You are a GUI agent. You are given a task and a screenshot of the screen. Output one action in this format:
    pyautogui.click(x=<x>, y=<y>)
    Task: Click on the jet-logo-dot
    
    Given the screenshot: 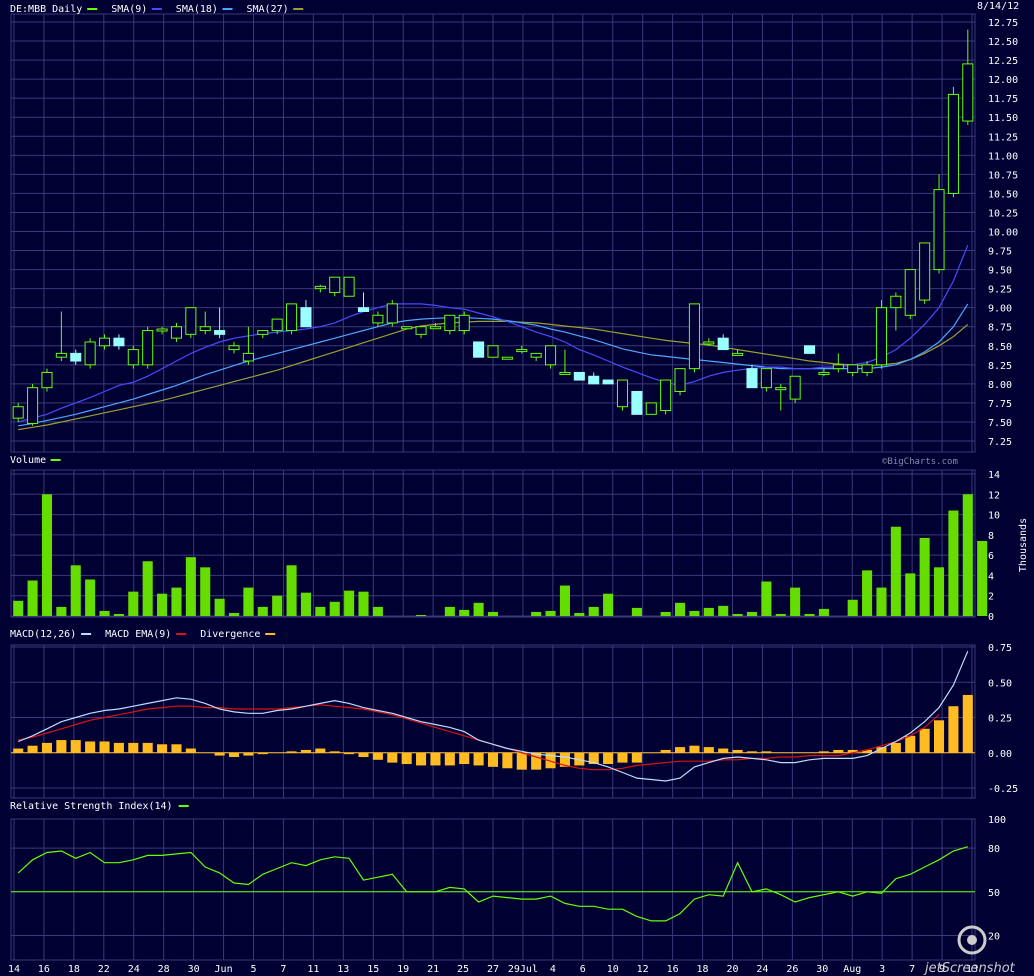 What is the action you would take?
    pyautogui.click(x=972, y=940)
    